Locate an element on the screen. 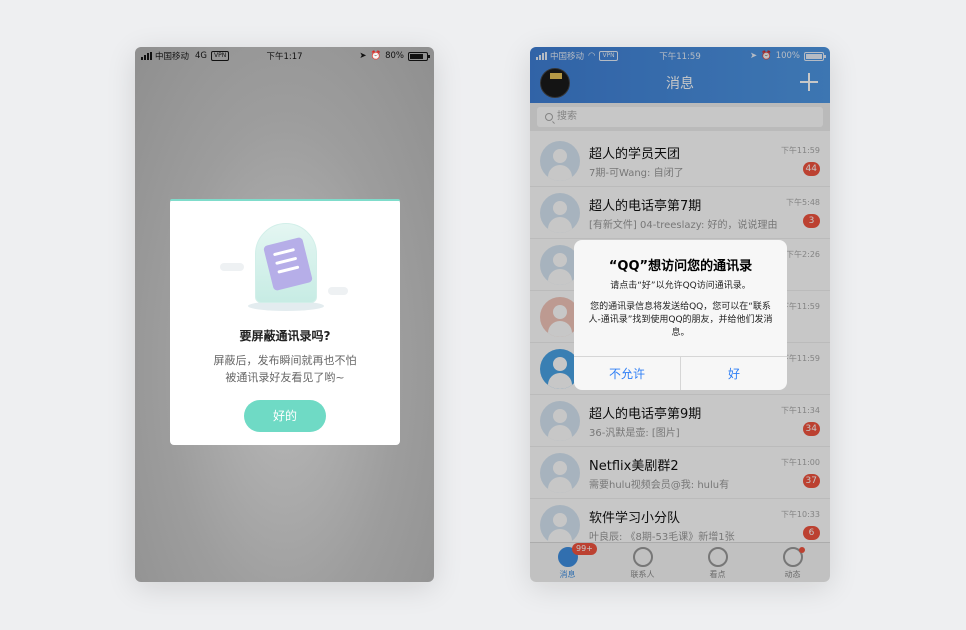 The image size is (966, 630). dialog-accent-line is located at coordinates (285, 200).